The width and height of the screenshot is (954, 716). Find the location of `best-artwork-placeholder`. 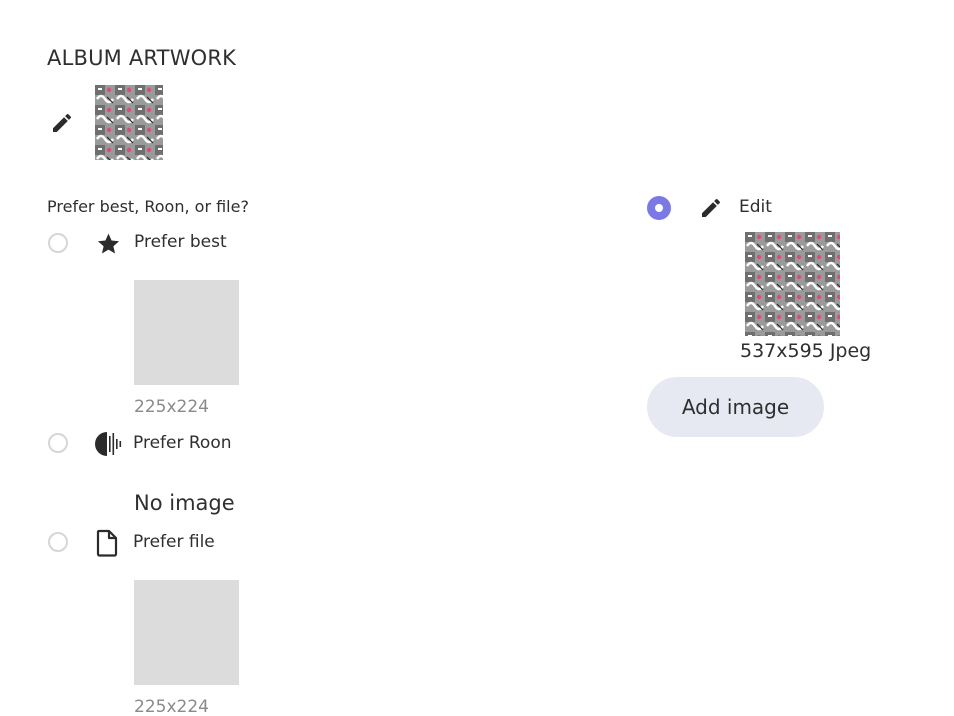

best-artwork-placeholder is located at coordinates (186, 332).